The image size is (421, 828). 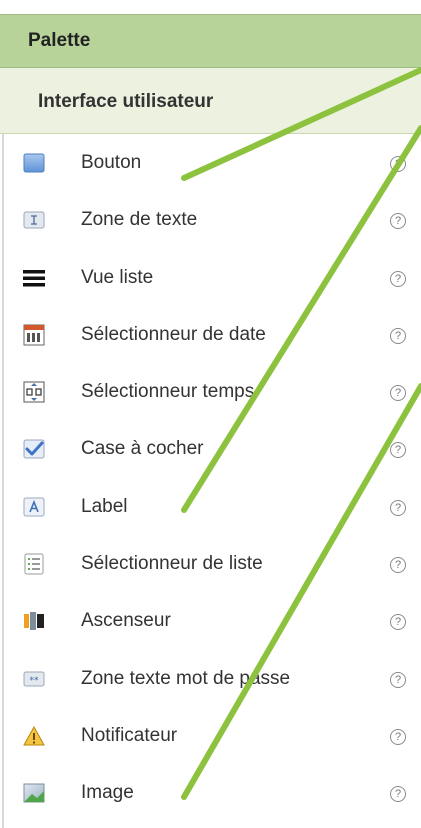 What do you see at coordinates (111, 162) in the screenshot?
I see `list-item-label: Bouton` at bounding box center [111, 162].